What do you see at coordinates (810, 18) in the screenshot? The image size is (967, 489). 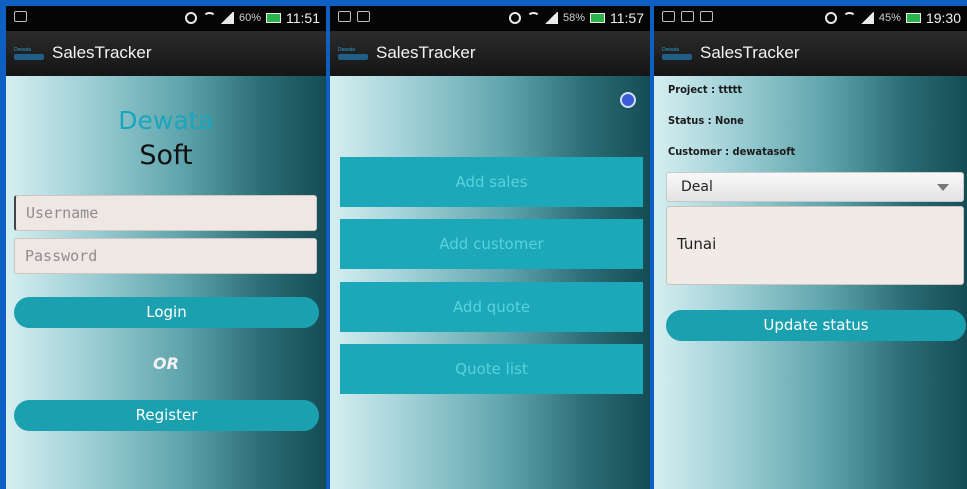 I see `status-bar: 45% 19:30` at bounding box center [810, 18].